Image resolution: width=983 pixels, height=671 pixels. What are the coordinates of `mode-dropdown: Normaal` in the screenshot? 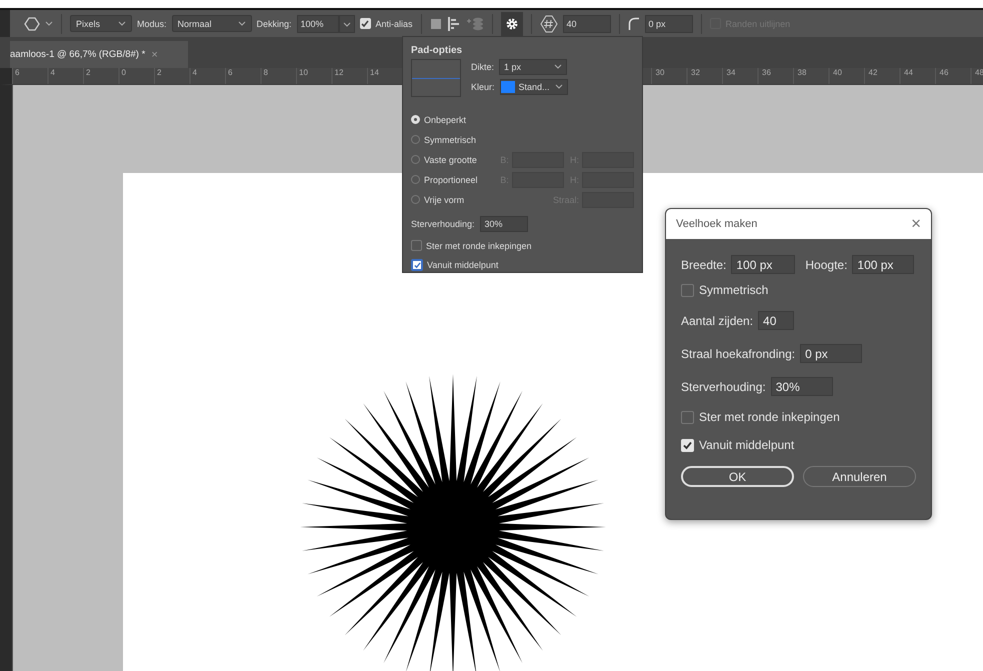 It's located at (212, 23).